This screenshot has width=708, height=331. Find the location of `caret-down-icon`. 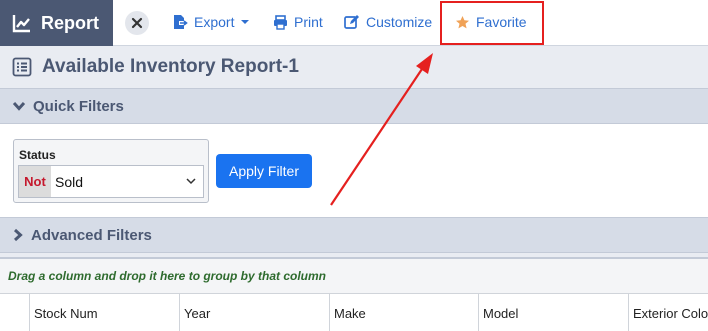

caret-down-icon is located at coordinates (245, 22).